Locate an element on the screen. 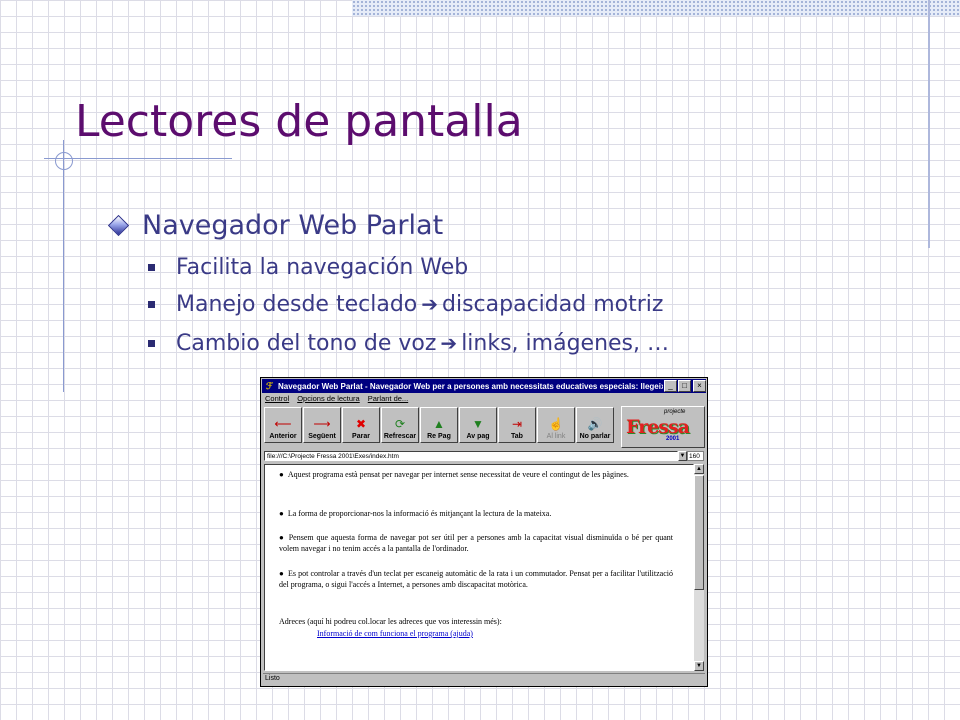 The height and width of the screenshot is (720, 960). toolbar-button-refrescar: ⟳ Refrescar is located at coordinates (400, 425).